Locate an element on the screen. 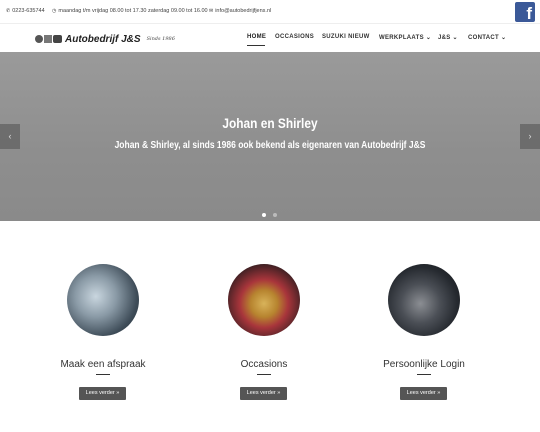  nav-occasions: OCCASIONS is located at coordinates (294, 37).